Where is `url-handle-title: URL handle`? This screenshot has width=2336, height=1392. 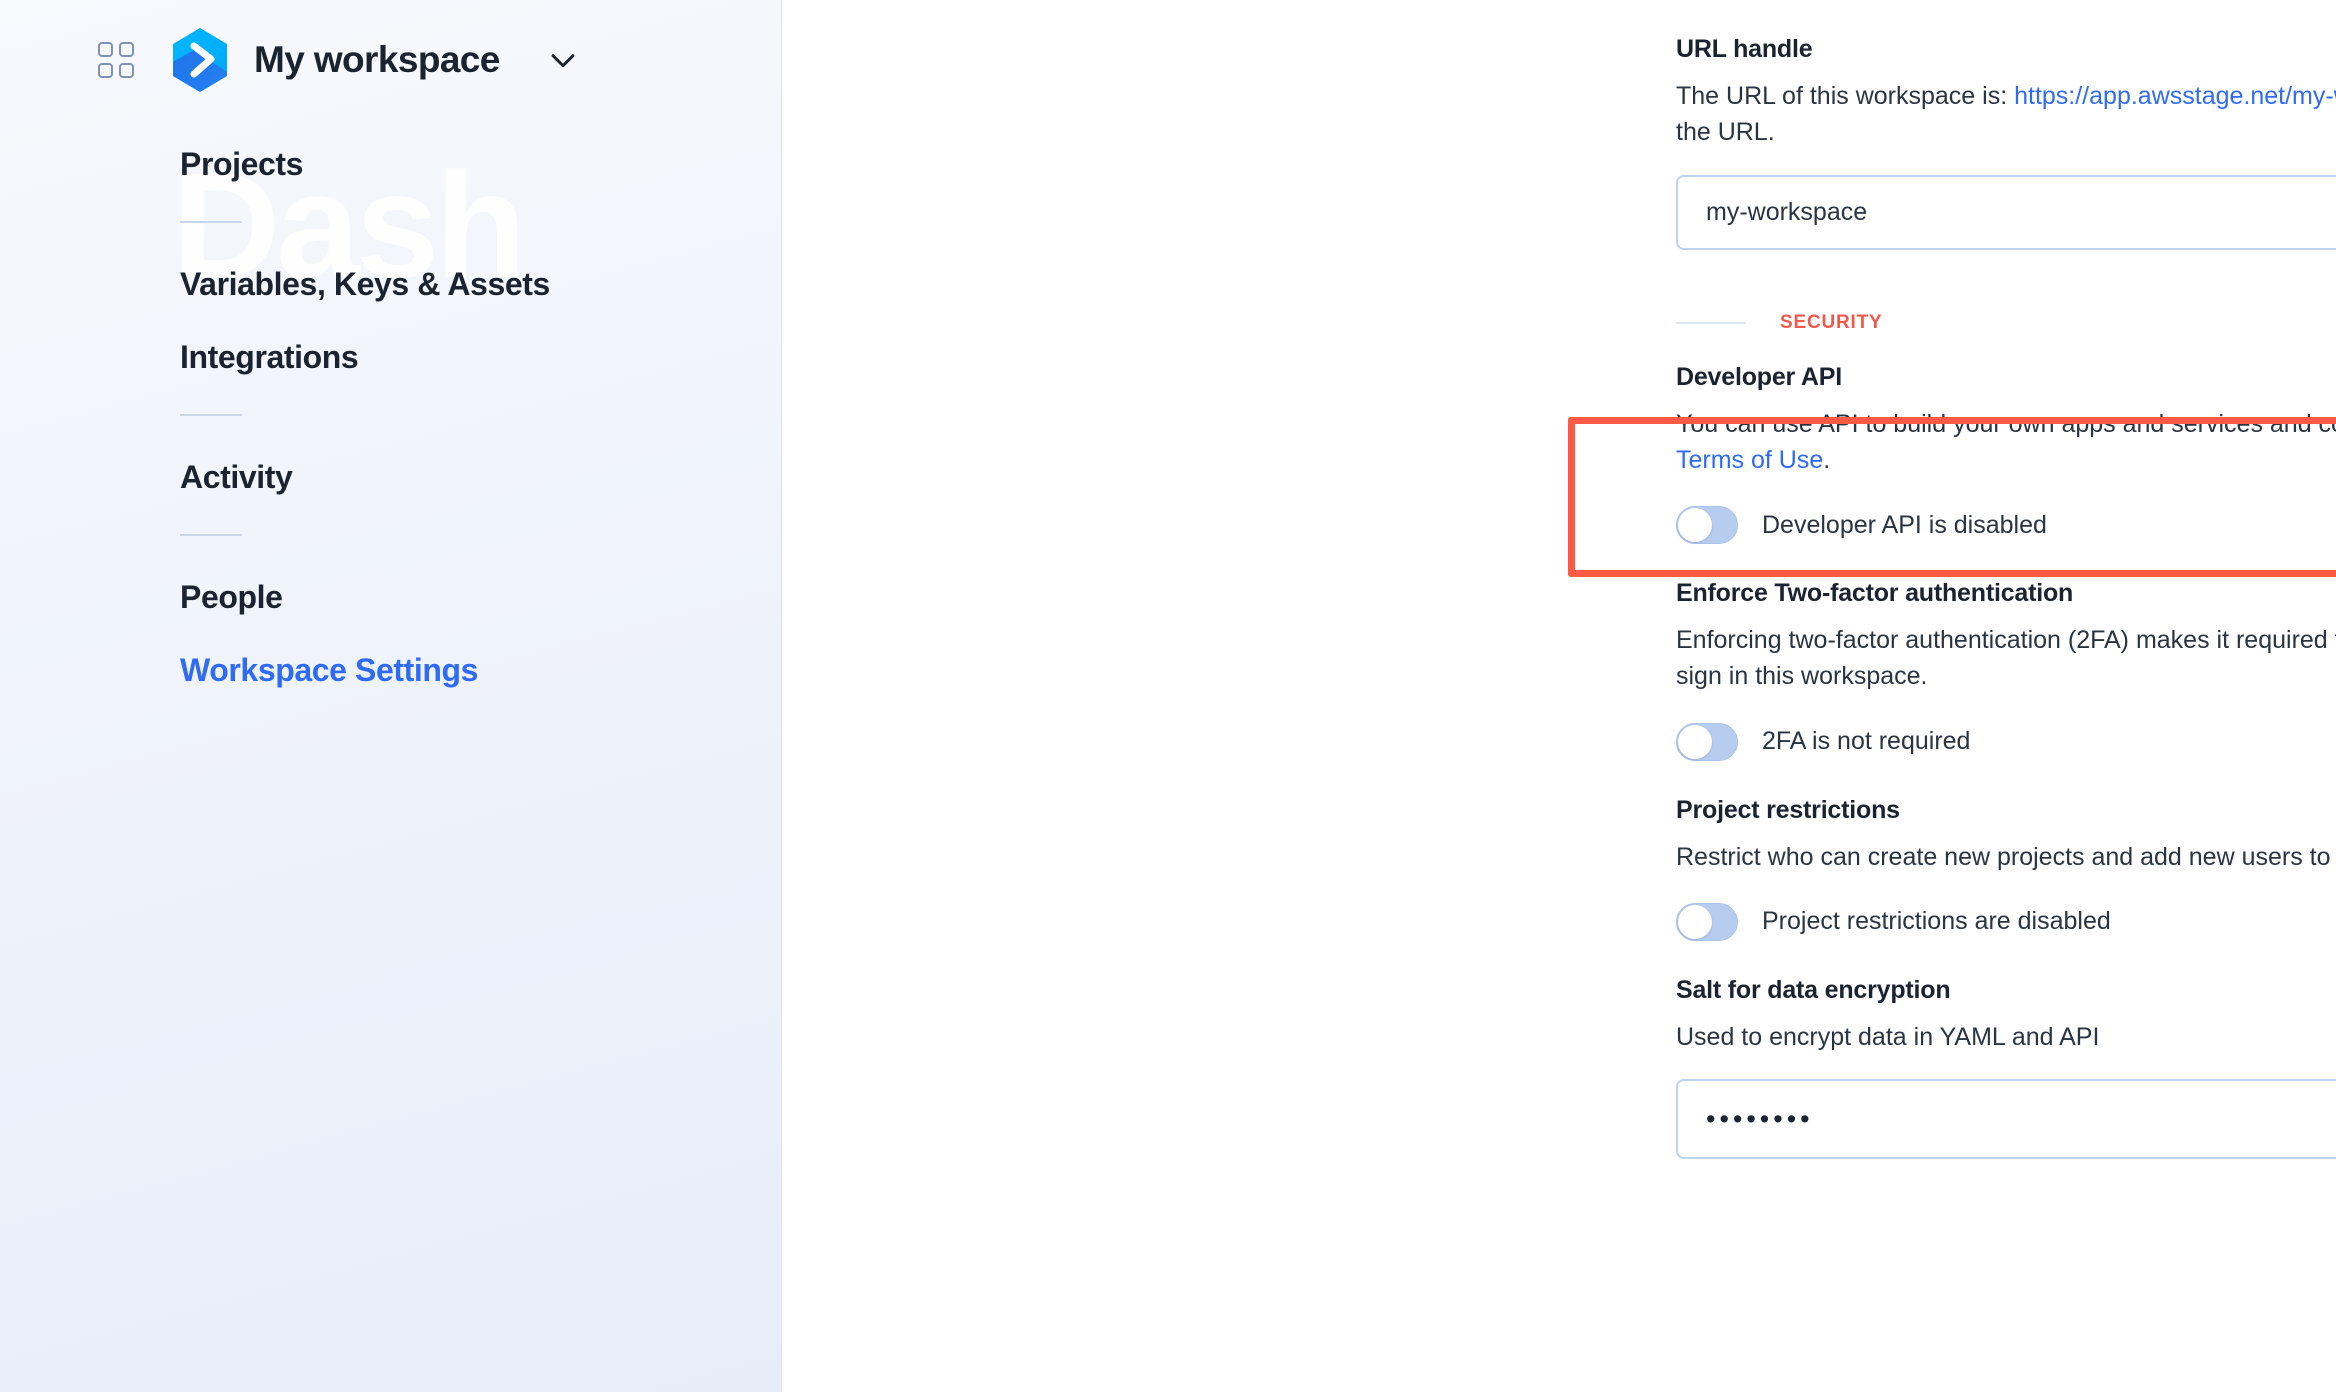
url-handle-title: URL handle is located at coordinates (1744, 49).